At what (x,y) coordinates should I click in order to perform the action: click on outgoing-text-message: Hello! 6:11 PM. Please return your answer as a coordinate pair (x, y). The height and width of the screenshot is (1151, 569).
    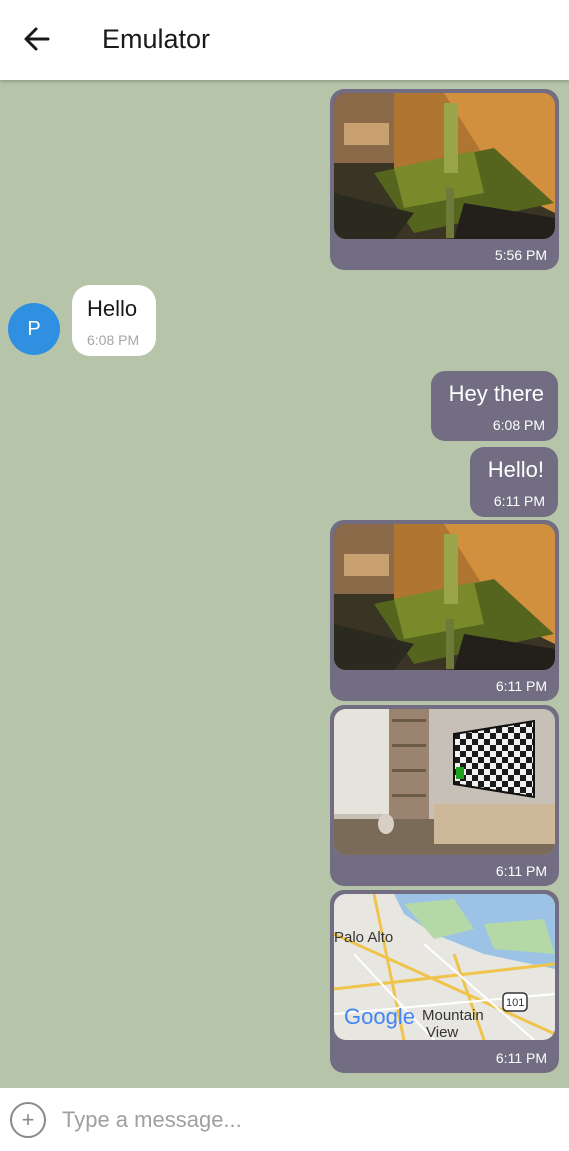
    Looking at the image, I should click on (514, 482).